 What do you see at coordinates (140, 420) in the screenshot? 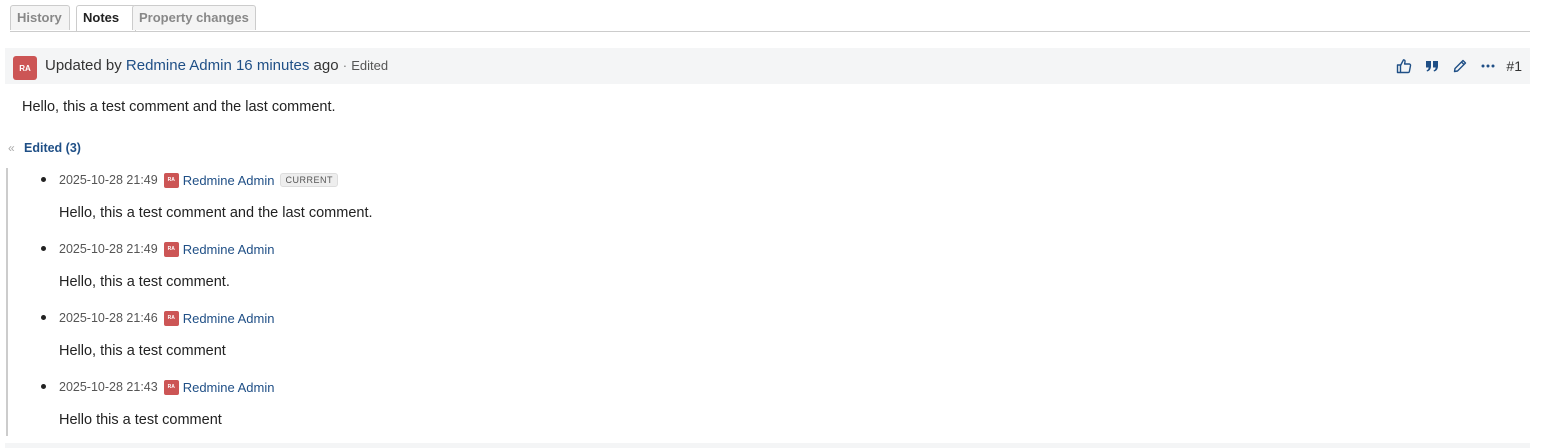
I see `revision-text: Hello this a test comment` at bounding box center [140, 420].